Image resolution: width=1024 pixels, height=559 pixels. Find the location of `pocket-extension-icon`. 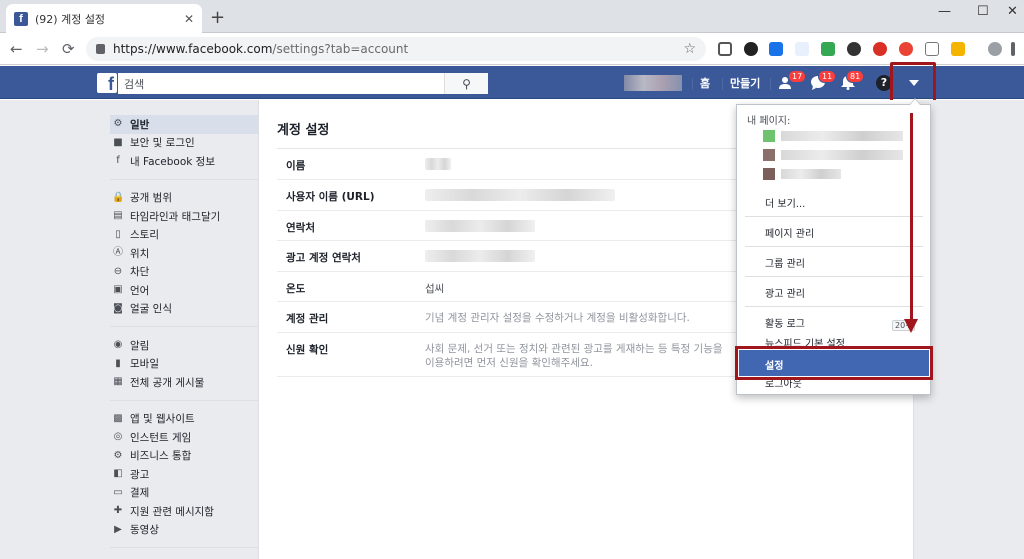

pocket-extension-icon is located at coordinates (725, 49).